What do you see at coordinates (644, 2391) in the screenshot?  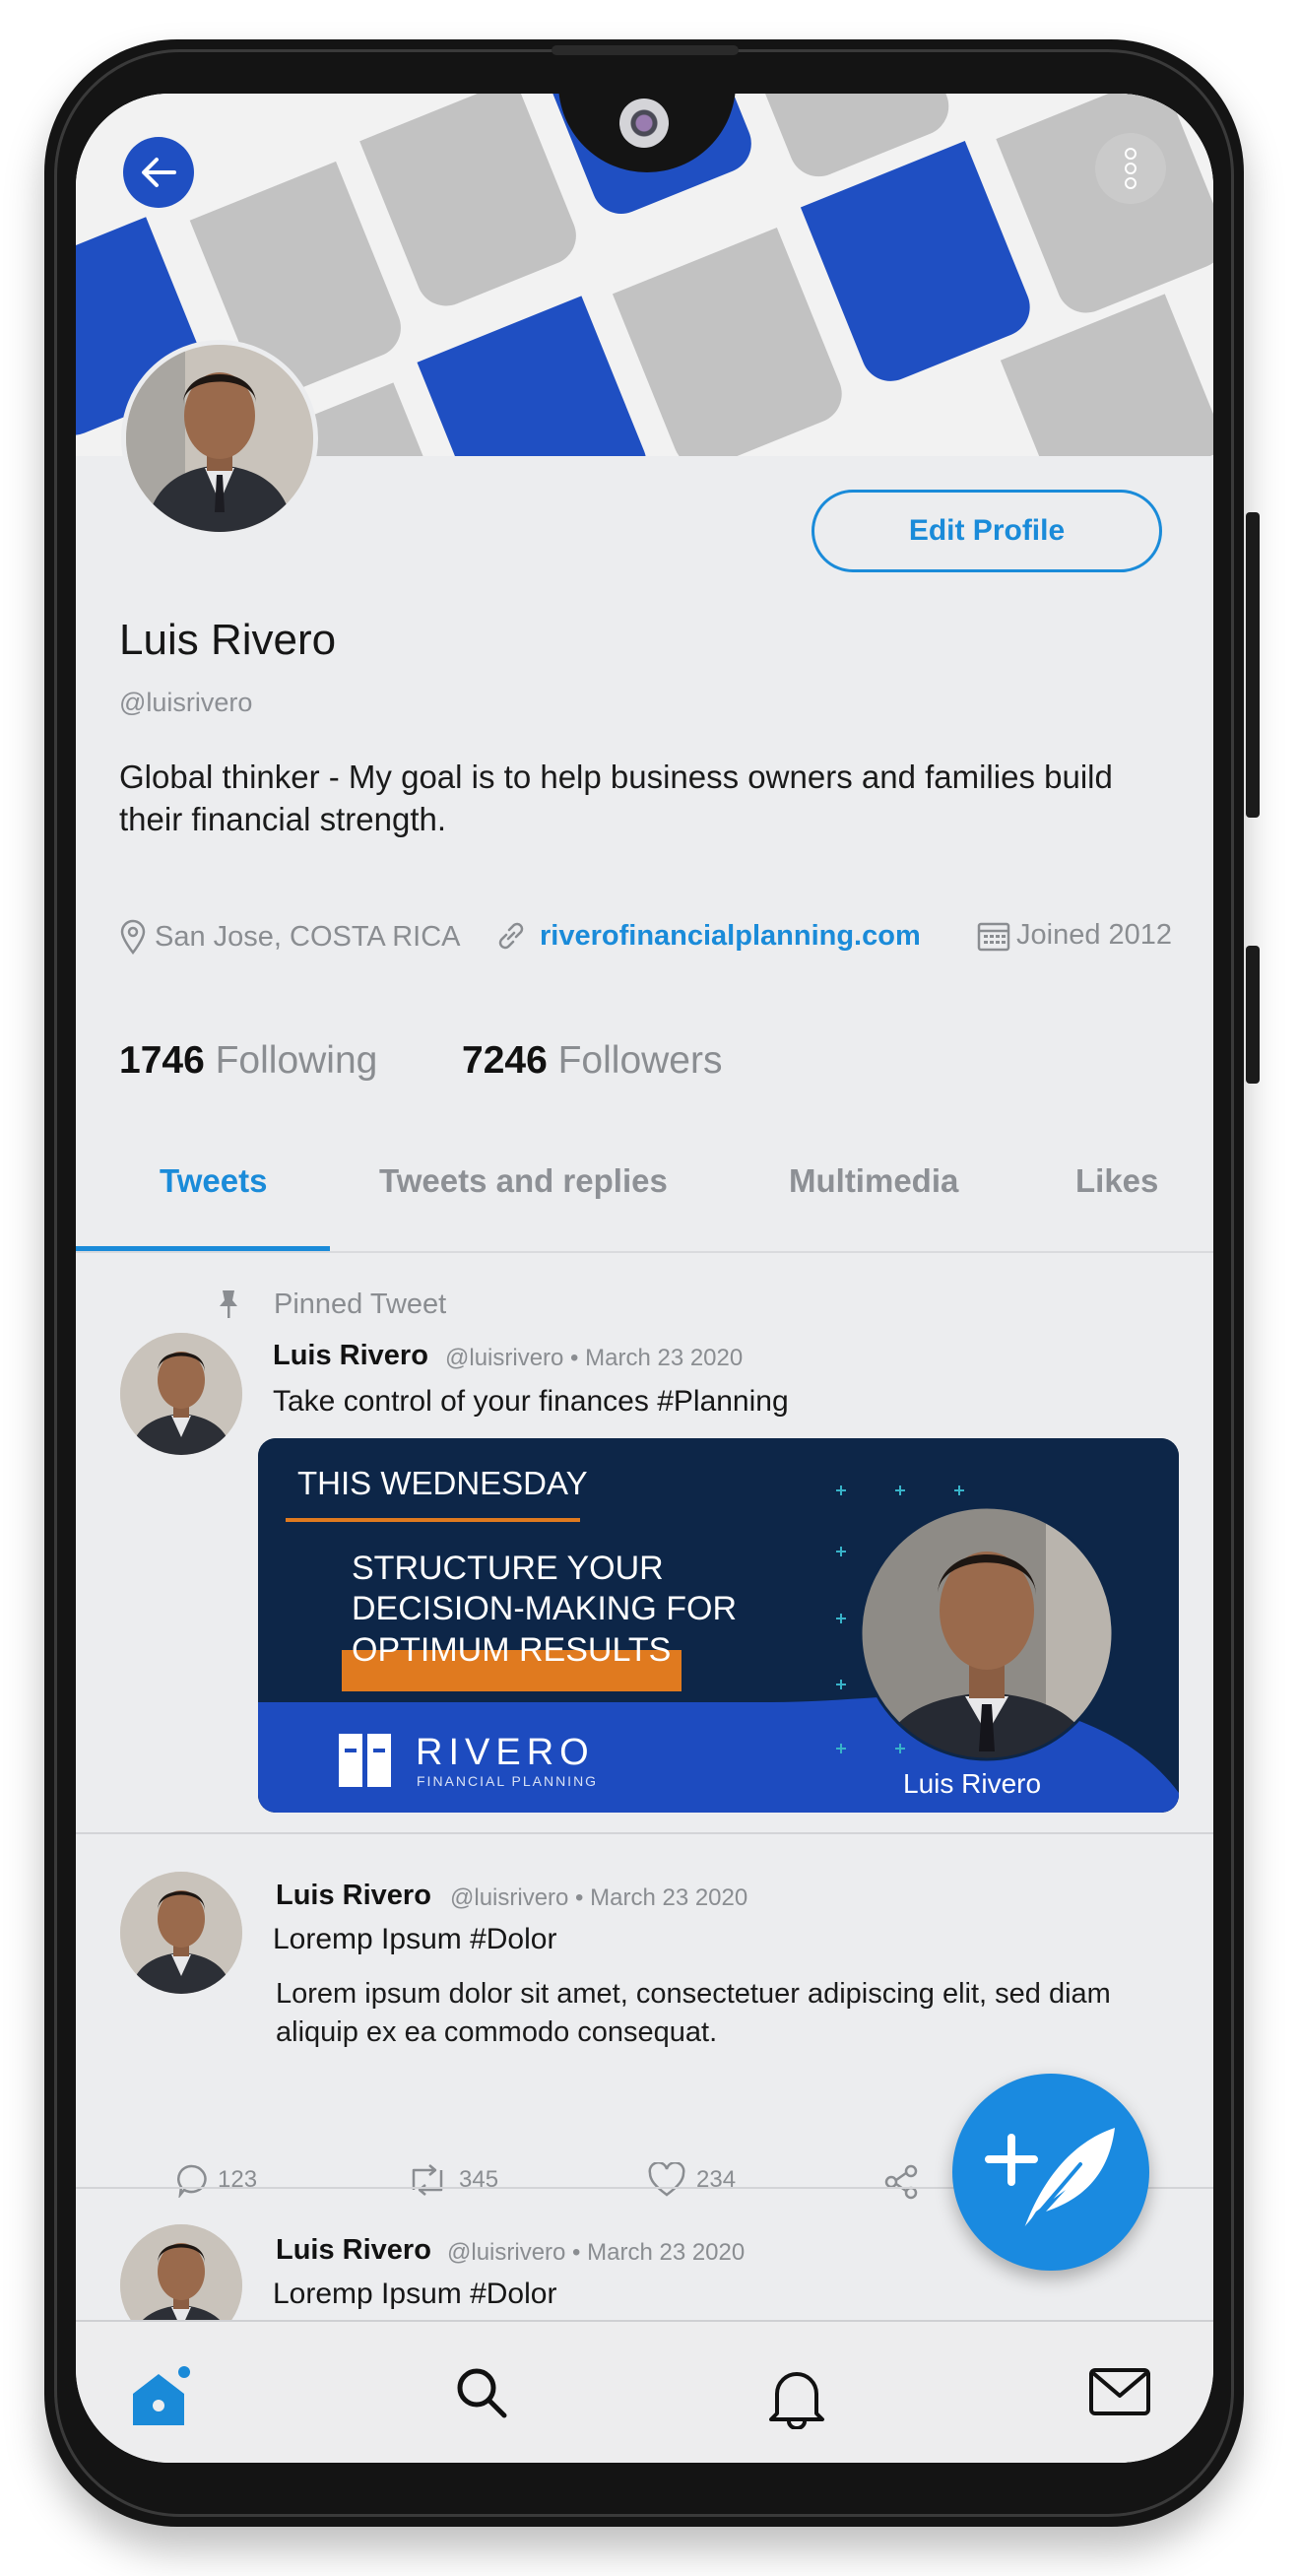 I see `bottom-navigation` at bounding box center [644, 2391].